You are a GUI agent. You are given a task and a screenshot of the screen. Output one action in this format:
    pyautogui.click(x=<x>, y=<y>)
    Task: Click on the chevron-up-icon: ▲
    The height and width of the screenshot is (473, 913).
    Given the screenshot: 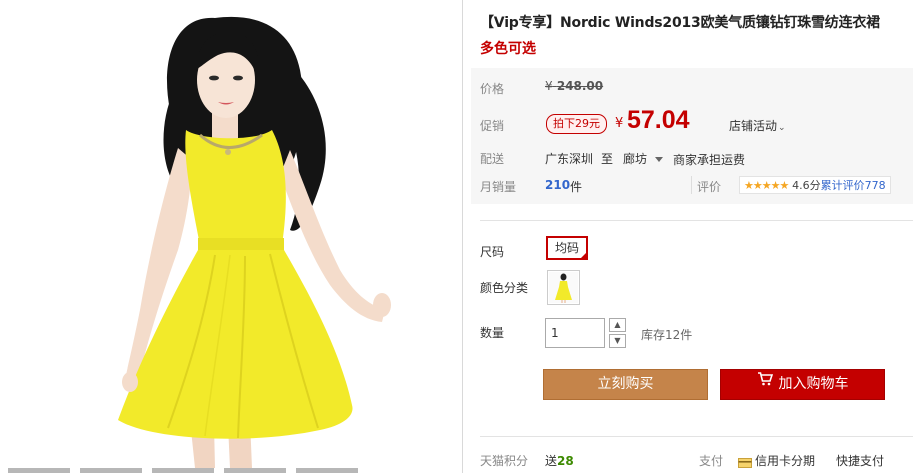 What is the action you would take?
    pyautogui.click(x=617, y=324)
    